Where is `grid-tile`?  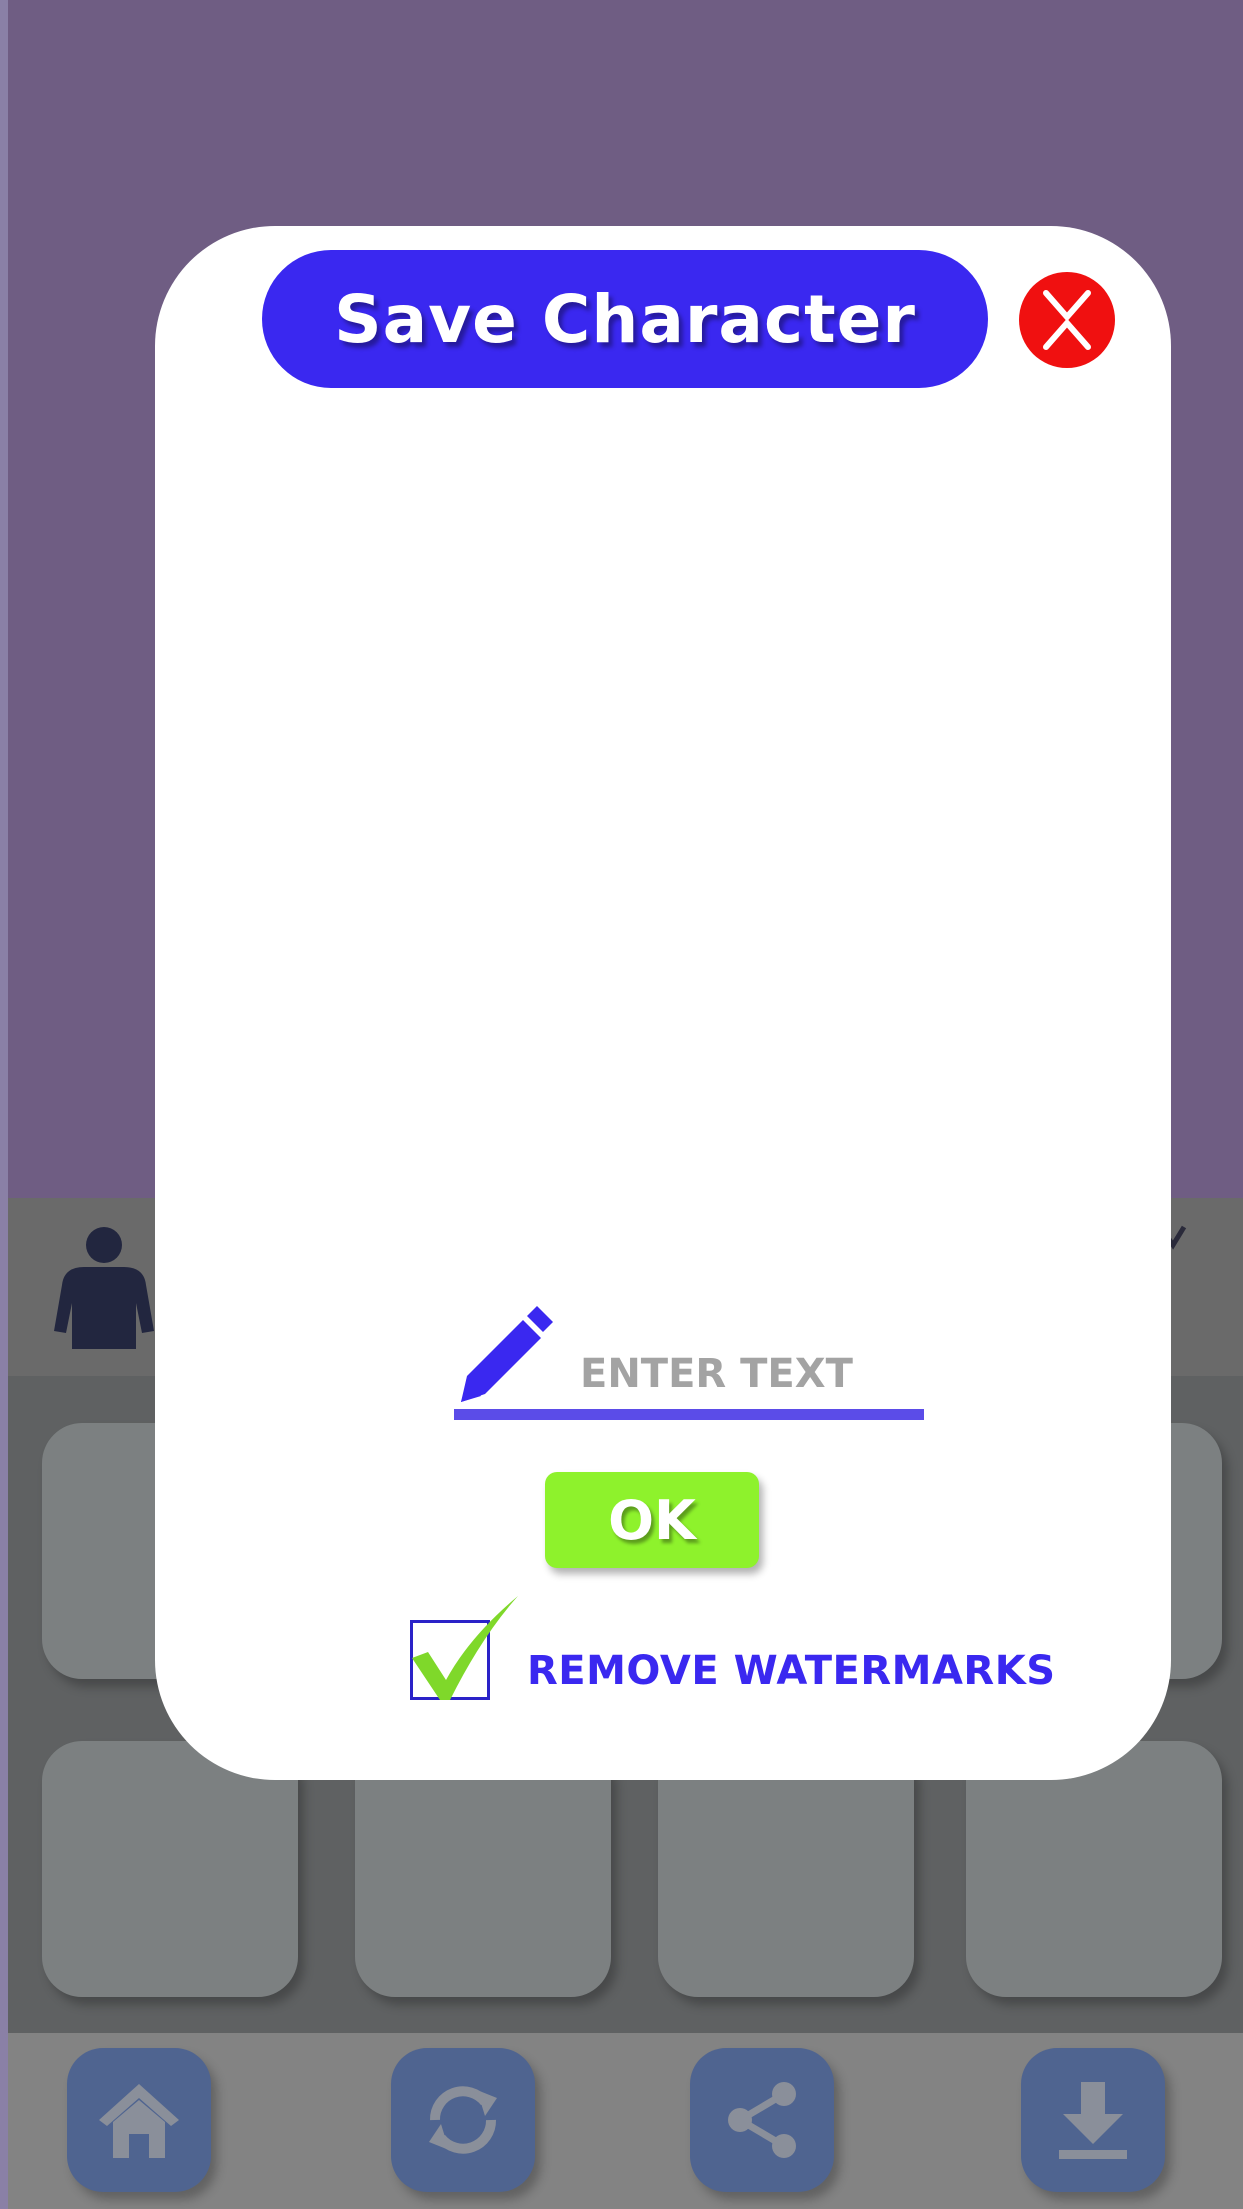 grid-tile is located at coordinates (170, 1869).